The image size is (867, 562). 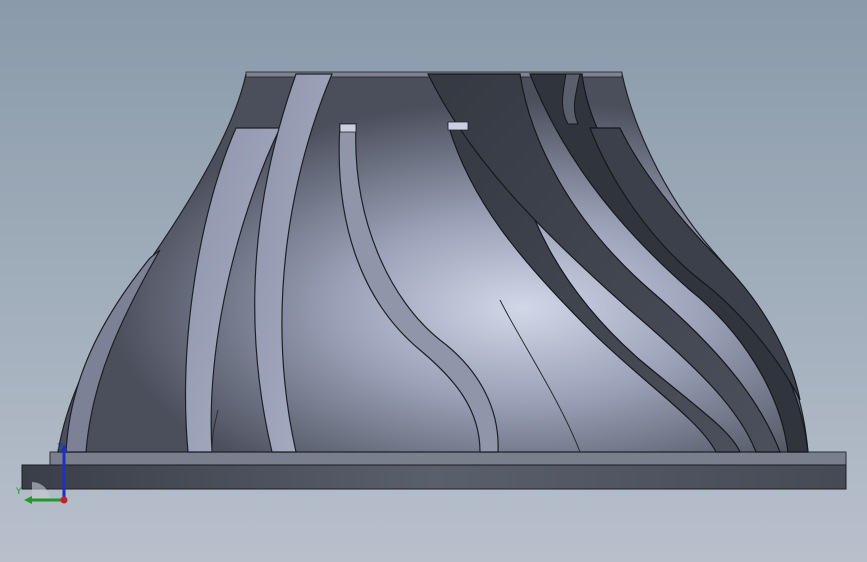 I want to click on z-axis-label: Z, so click(x=60, y=448).